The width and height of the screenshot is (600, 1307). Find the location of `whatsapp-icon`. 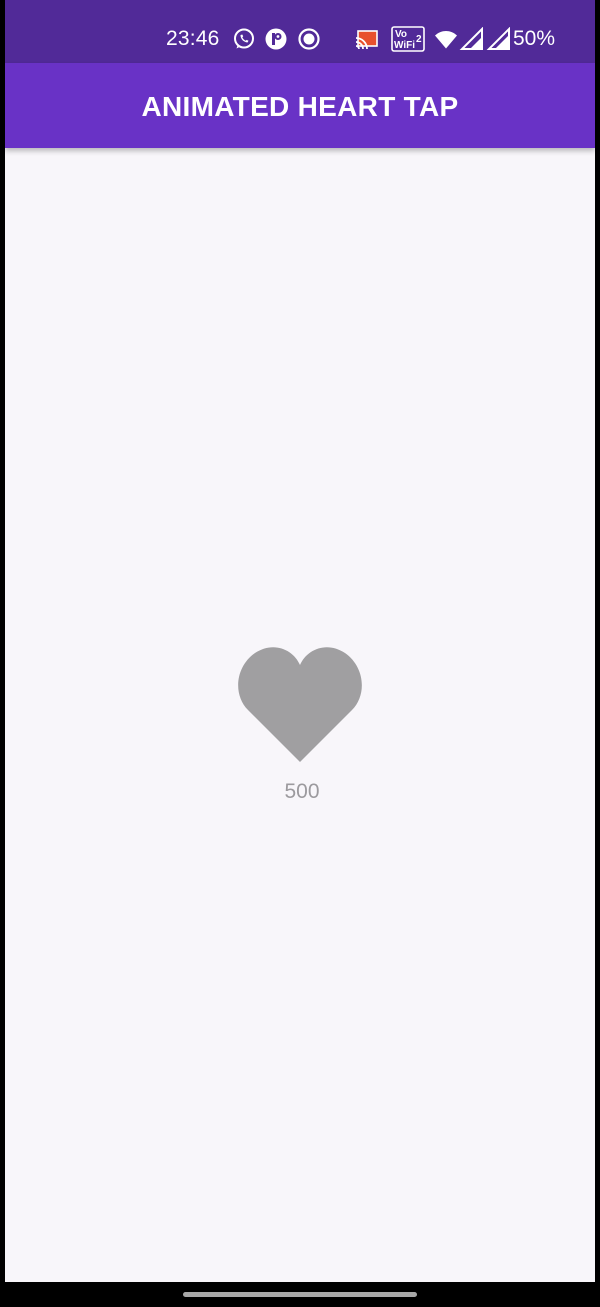

whatsapp-icon is located at coordinates (244, 39).